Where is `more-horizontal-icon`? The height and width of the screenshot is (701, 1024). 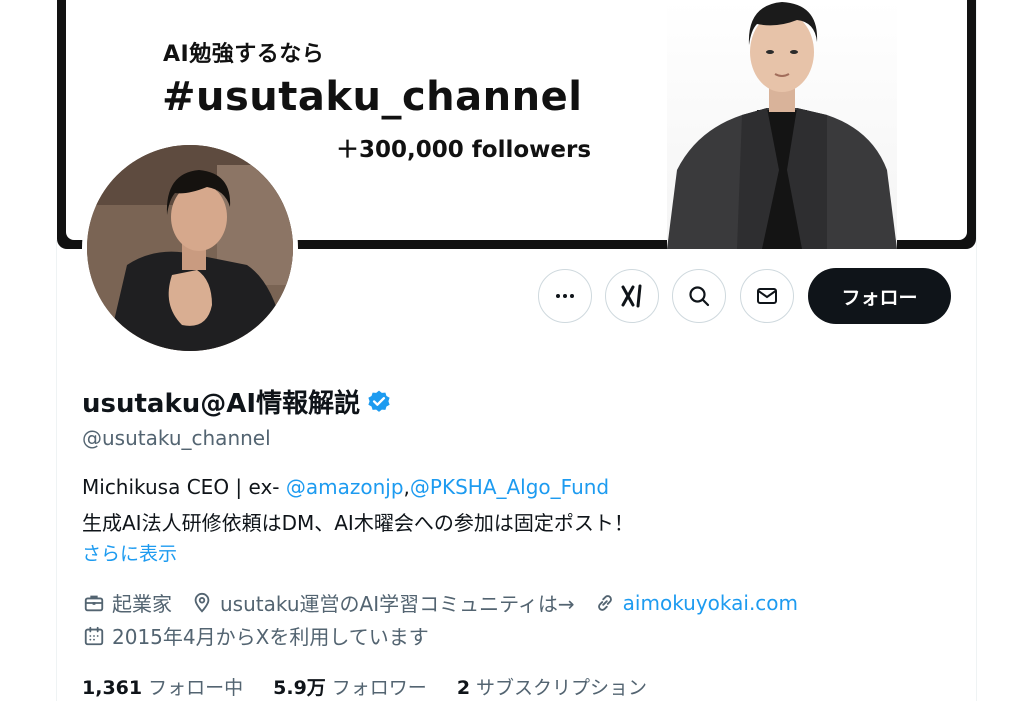
more-horizontal-icon is located at coordinates (565, 296).